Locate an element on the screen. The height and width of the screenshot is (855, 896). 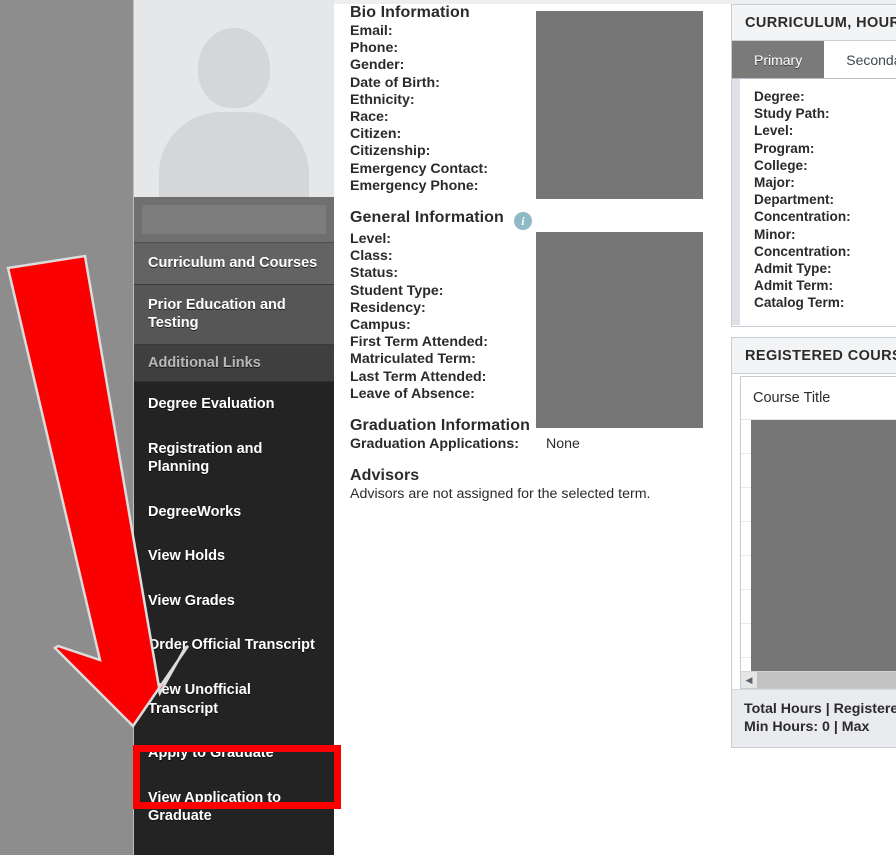
sidebar-item-apply-to-graduate: Apply to Graduate is located at coordinates (234, 753).